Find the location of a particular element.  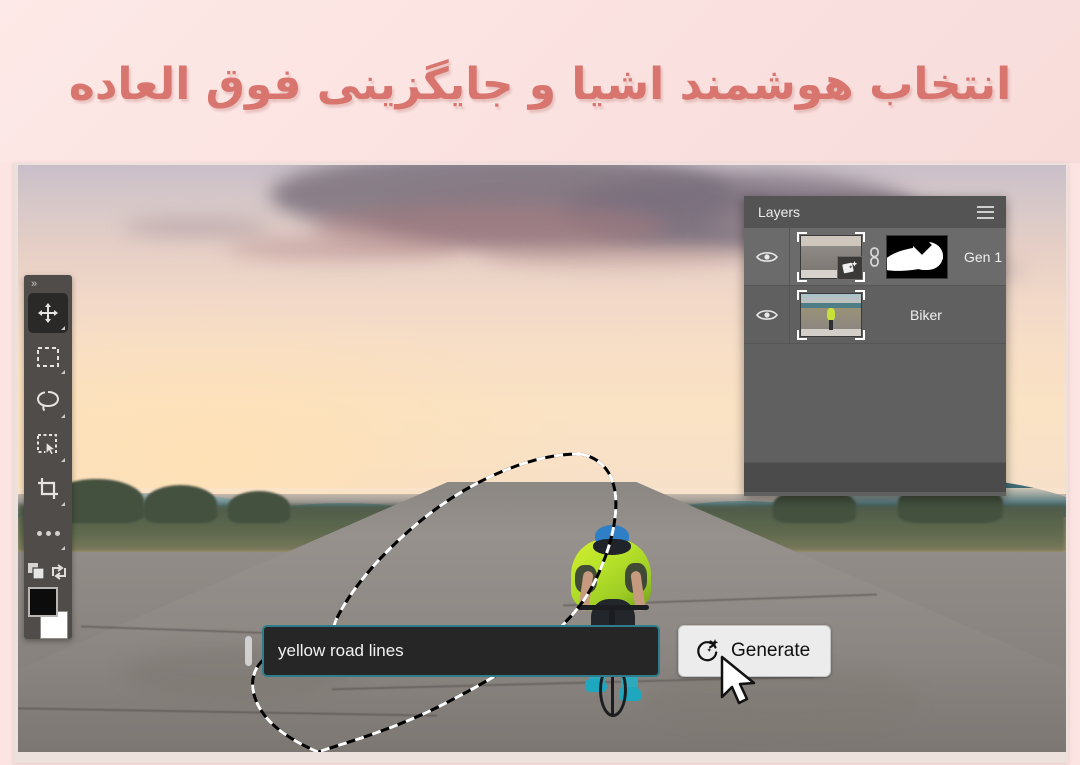

foreground-color-swatch is located at coordinates (43, 602).